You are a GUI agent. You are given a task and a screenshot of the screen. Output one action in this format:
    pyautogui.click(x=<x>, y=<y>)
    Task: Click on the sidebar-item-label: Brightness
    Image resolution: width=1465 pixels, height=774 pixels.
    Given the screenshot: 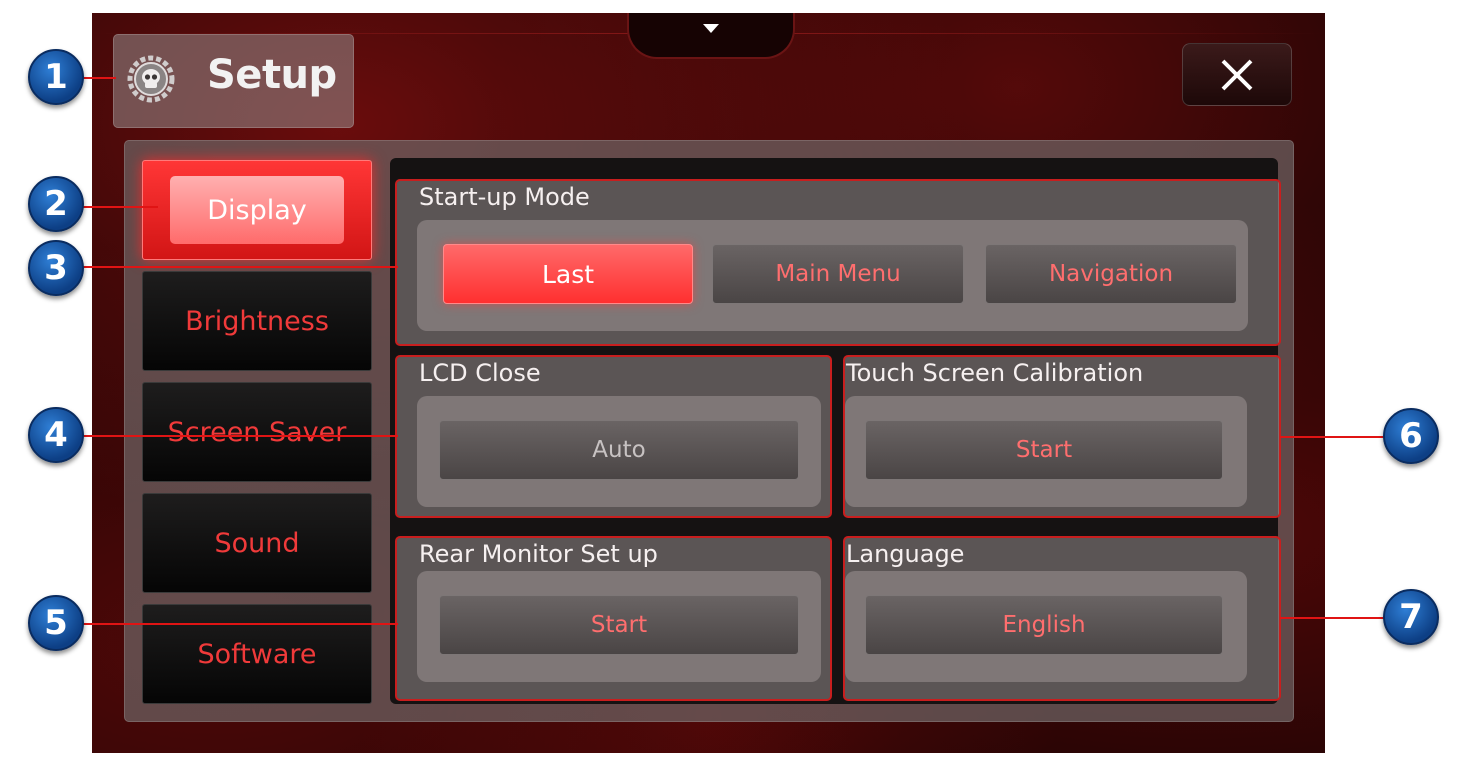 What is the action you would take?
    pyautogui.click(x=257, y=321)
    